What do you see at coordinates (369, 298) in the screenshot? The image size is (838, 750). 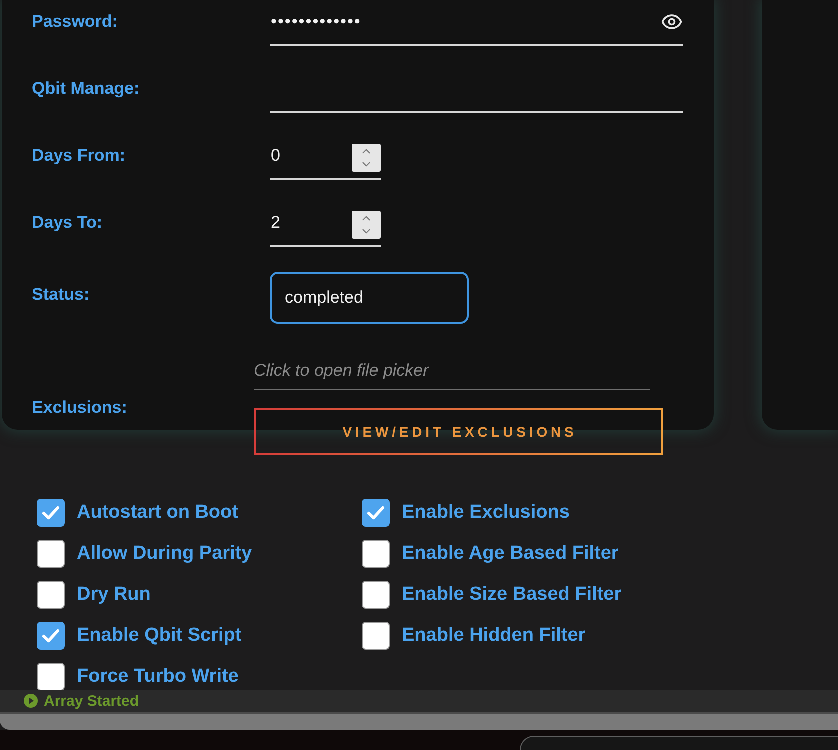 I see `status-field: completed` at bounding box center [369, 298].